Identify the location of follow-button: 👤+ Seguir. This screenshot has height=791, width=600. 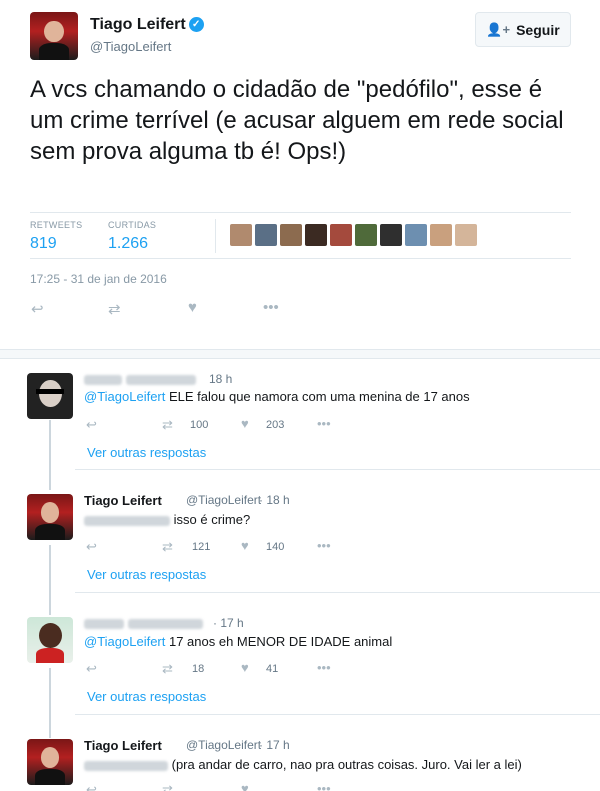
(523, 29).